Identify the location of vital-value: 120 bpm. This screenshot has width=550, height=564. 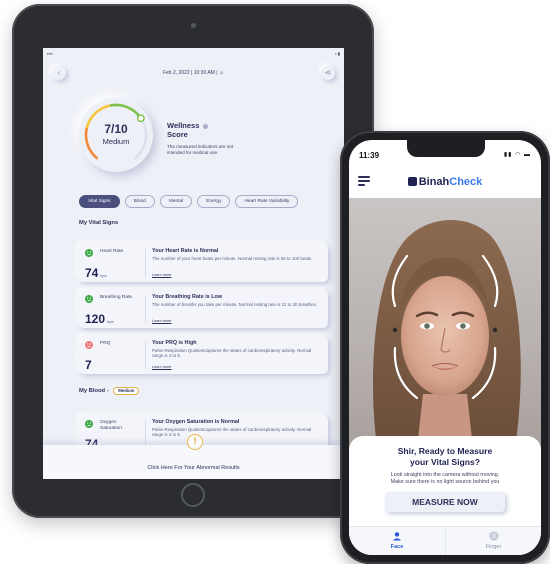
(99, 319).